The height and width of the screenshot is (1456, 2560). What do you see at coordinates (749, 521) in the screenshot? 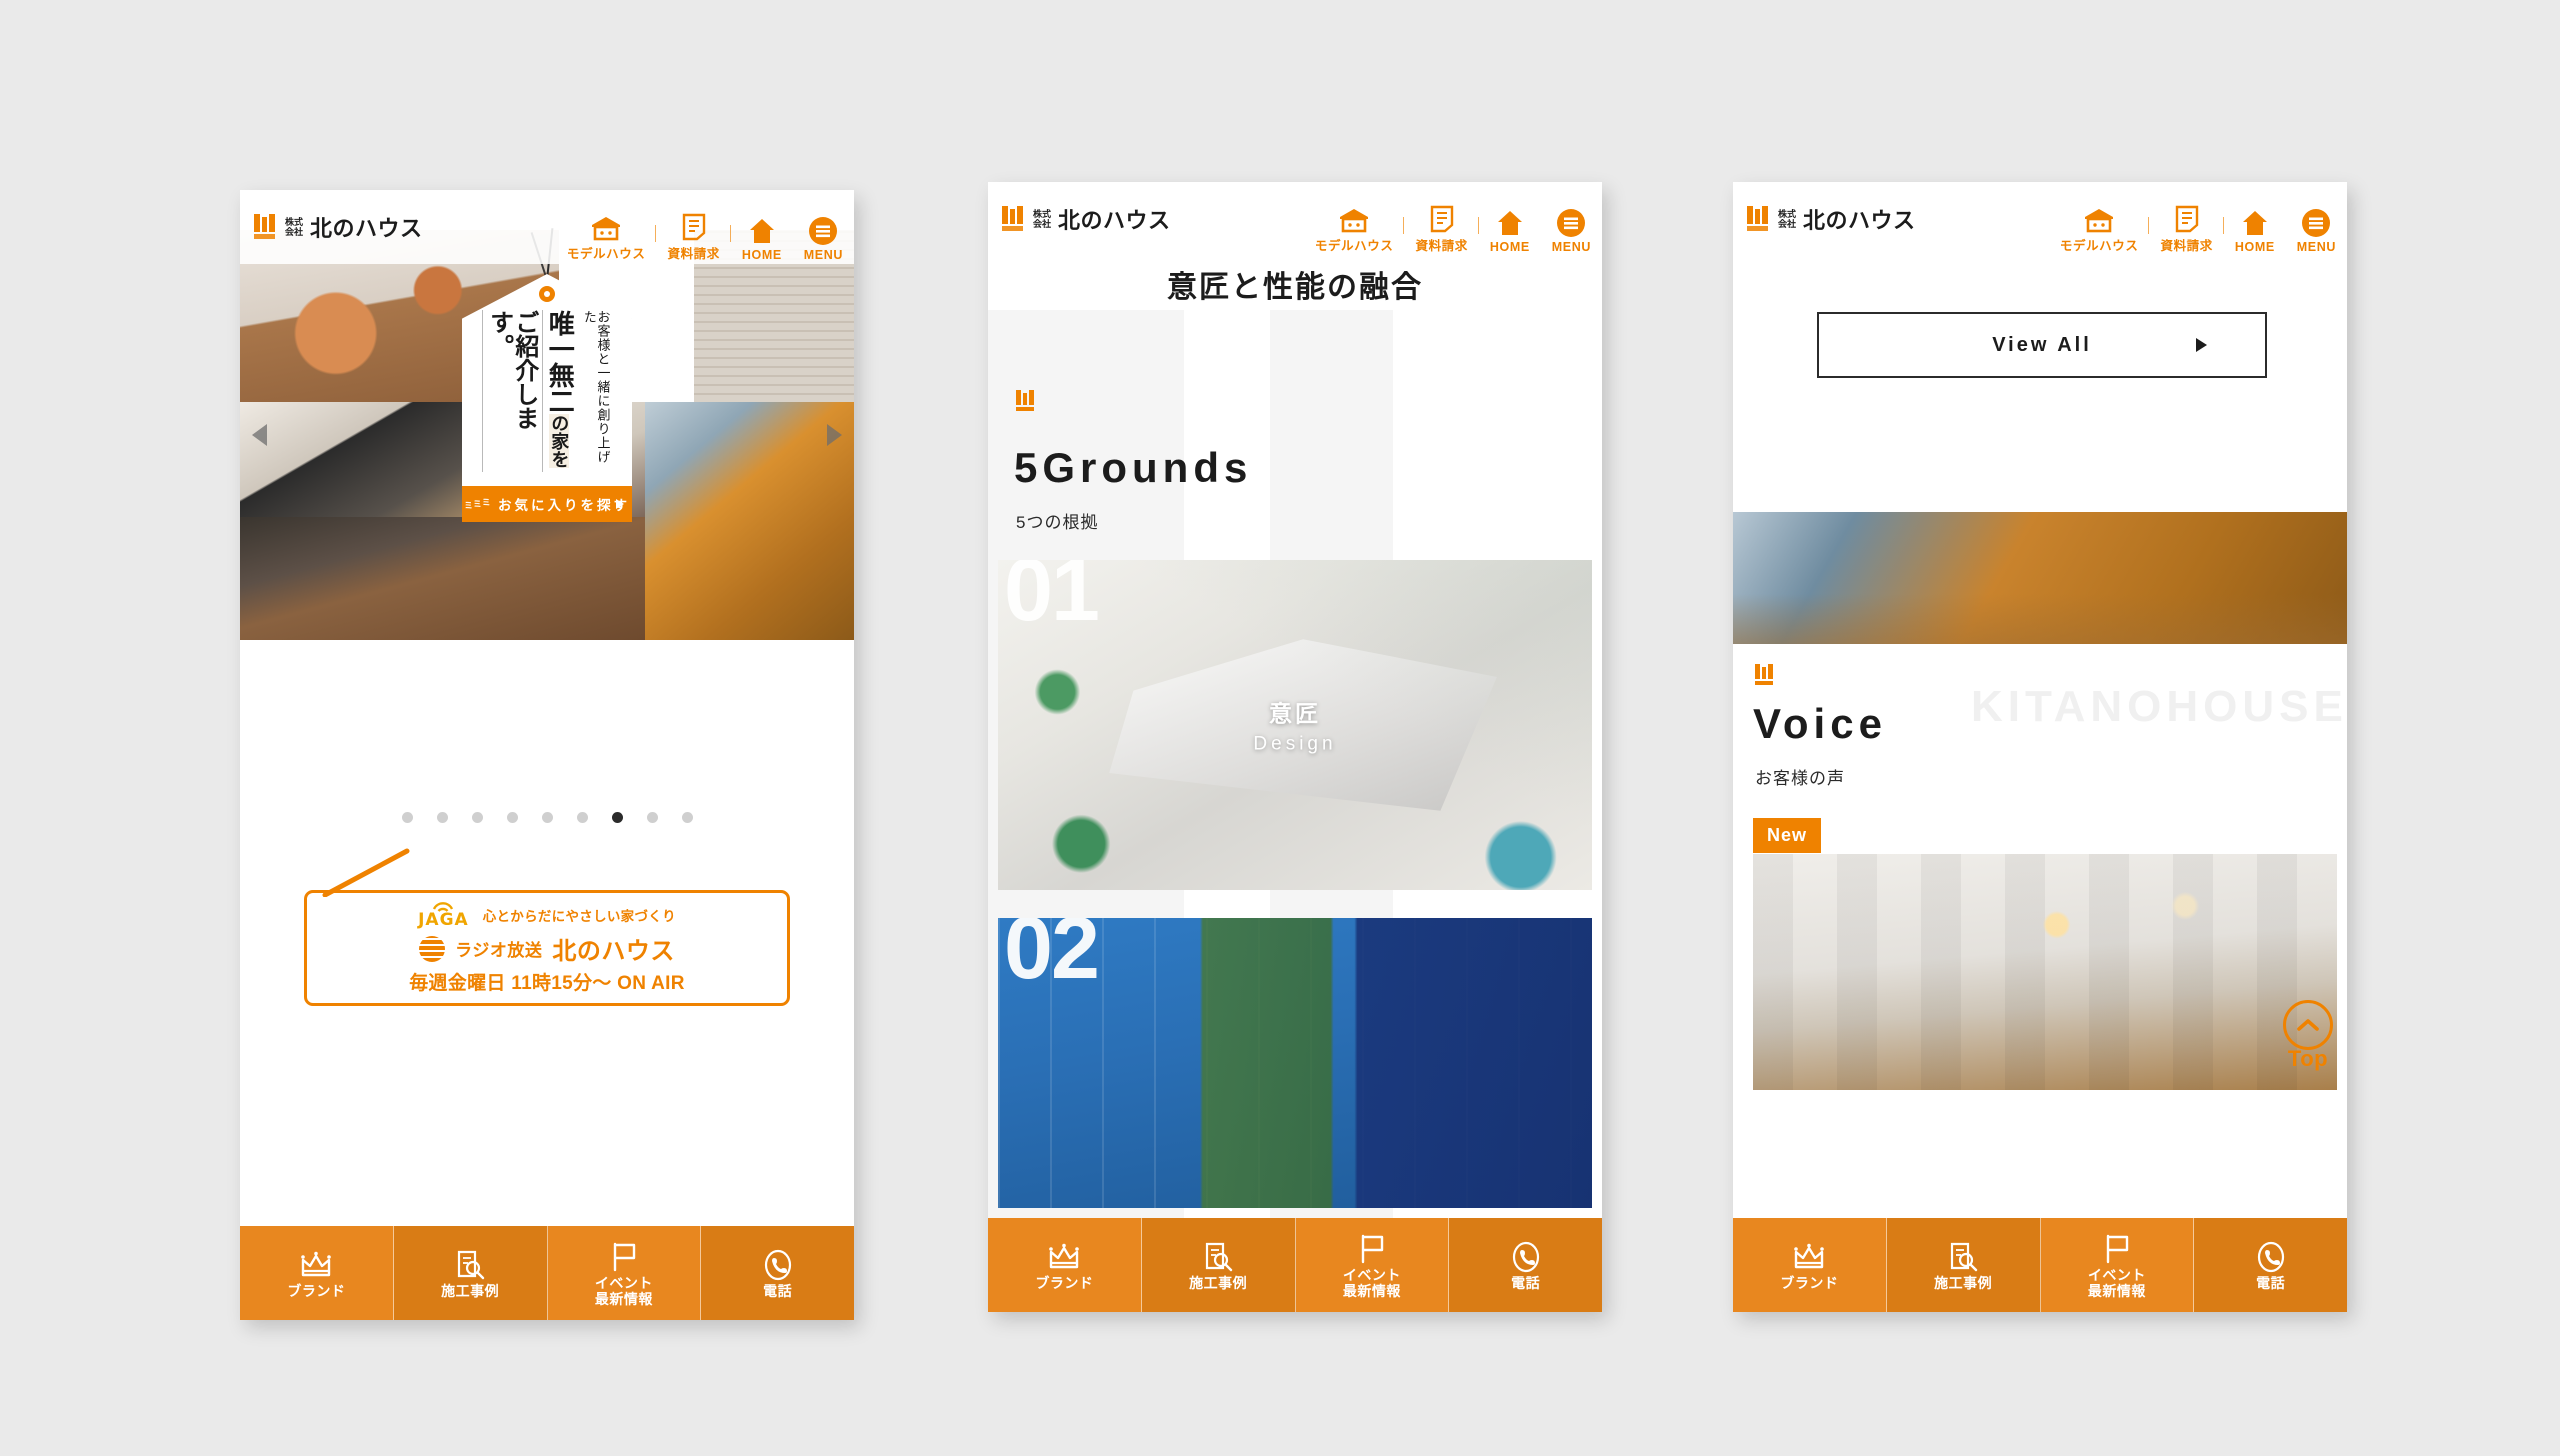
I see `hero-photo-family-sofa` at bounding box center [749, 521].